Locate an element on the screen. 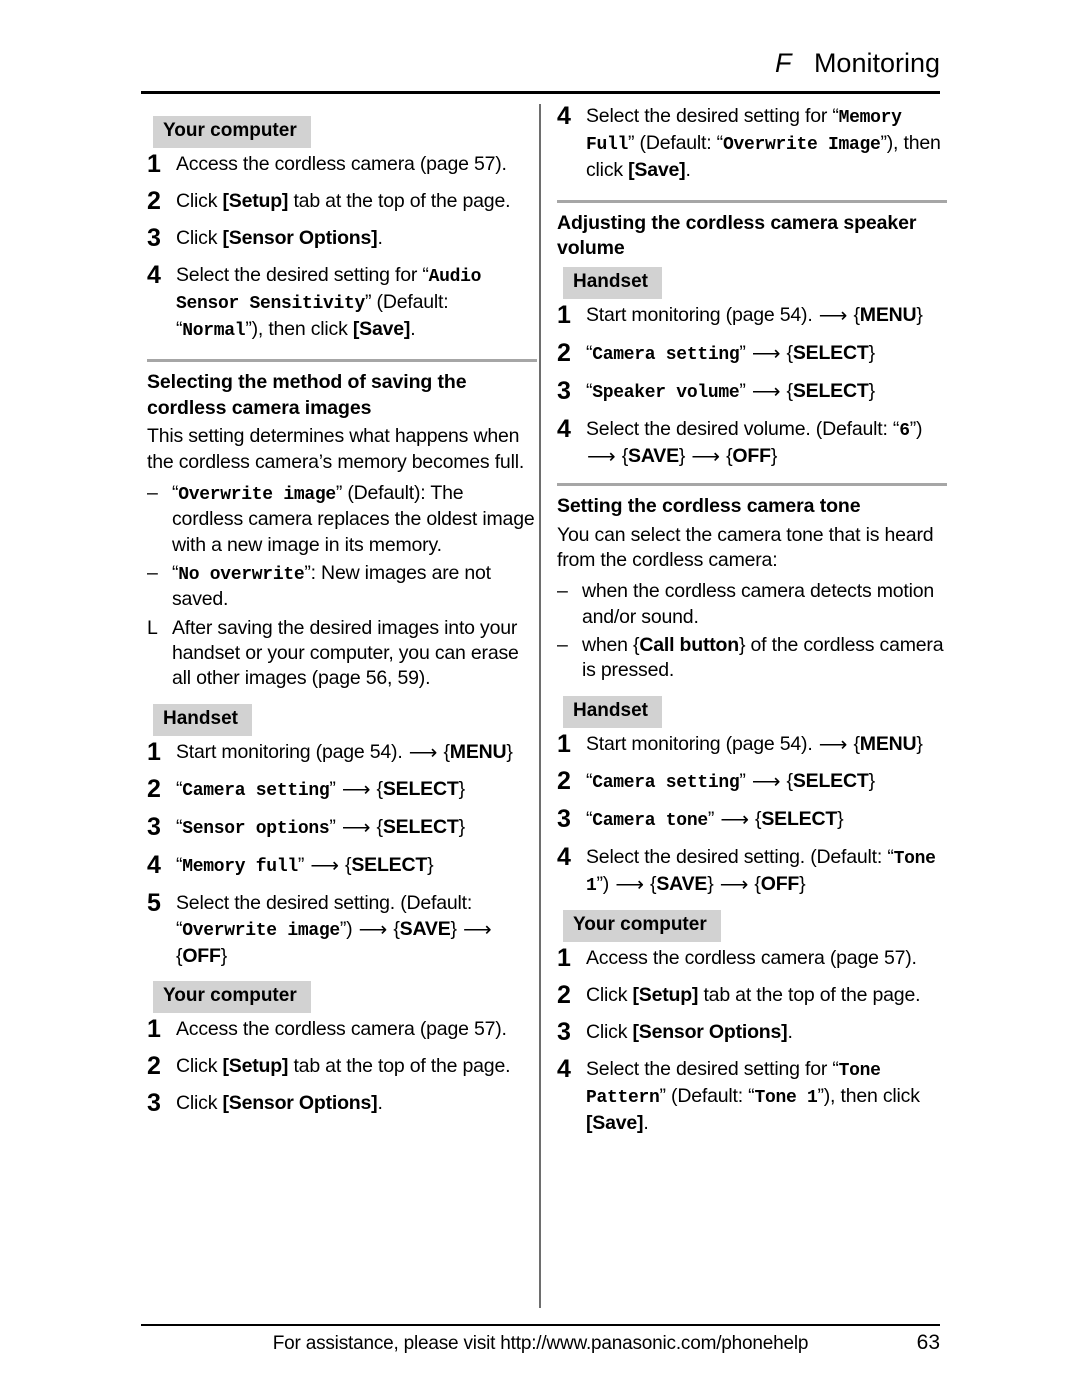  header-divider is located at coordinates (540, 92).